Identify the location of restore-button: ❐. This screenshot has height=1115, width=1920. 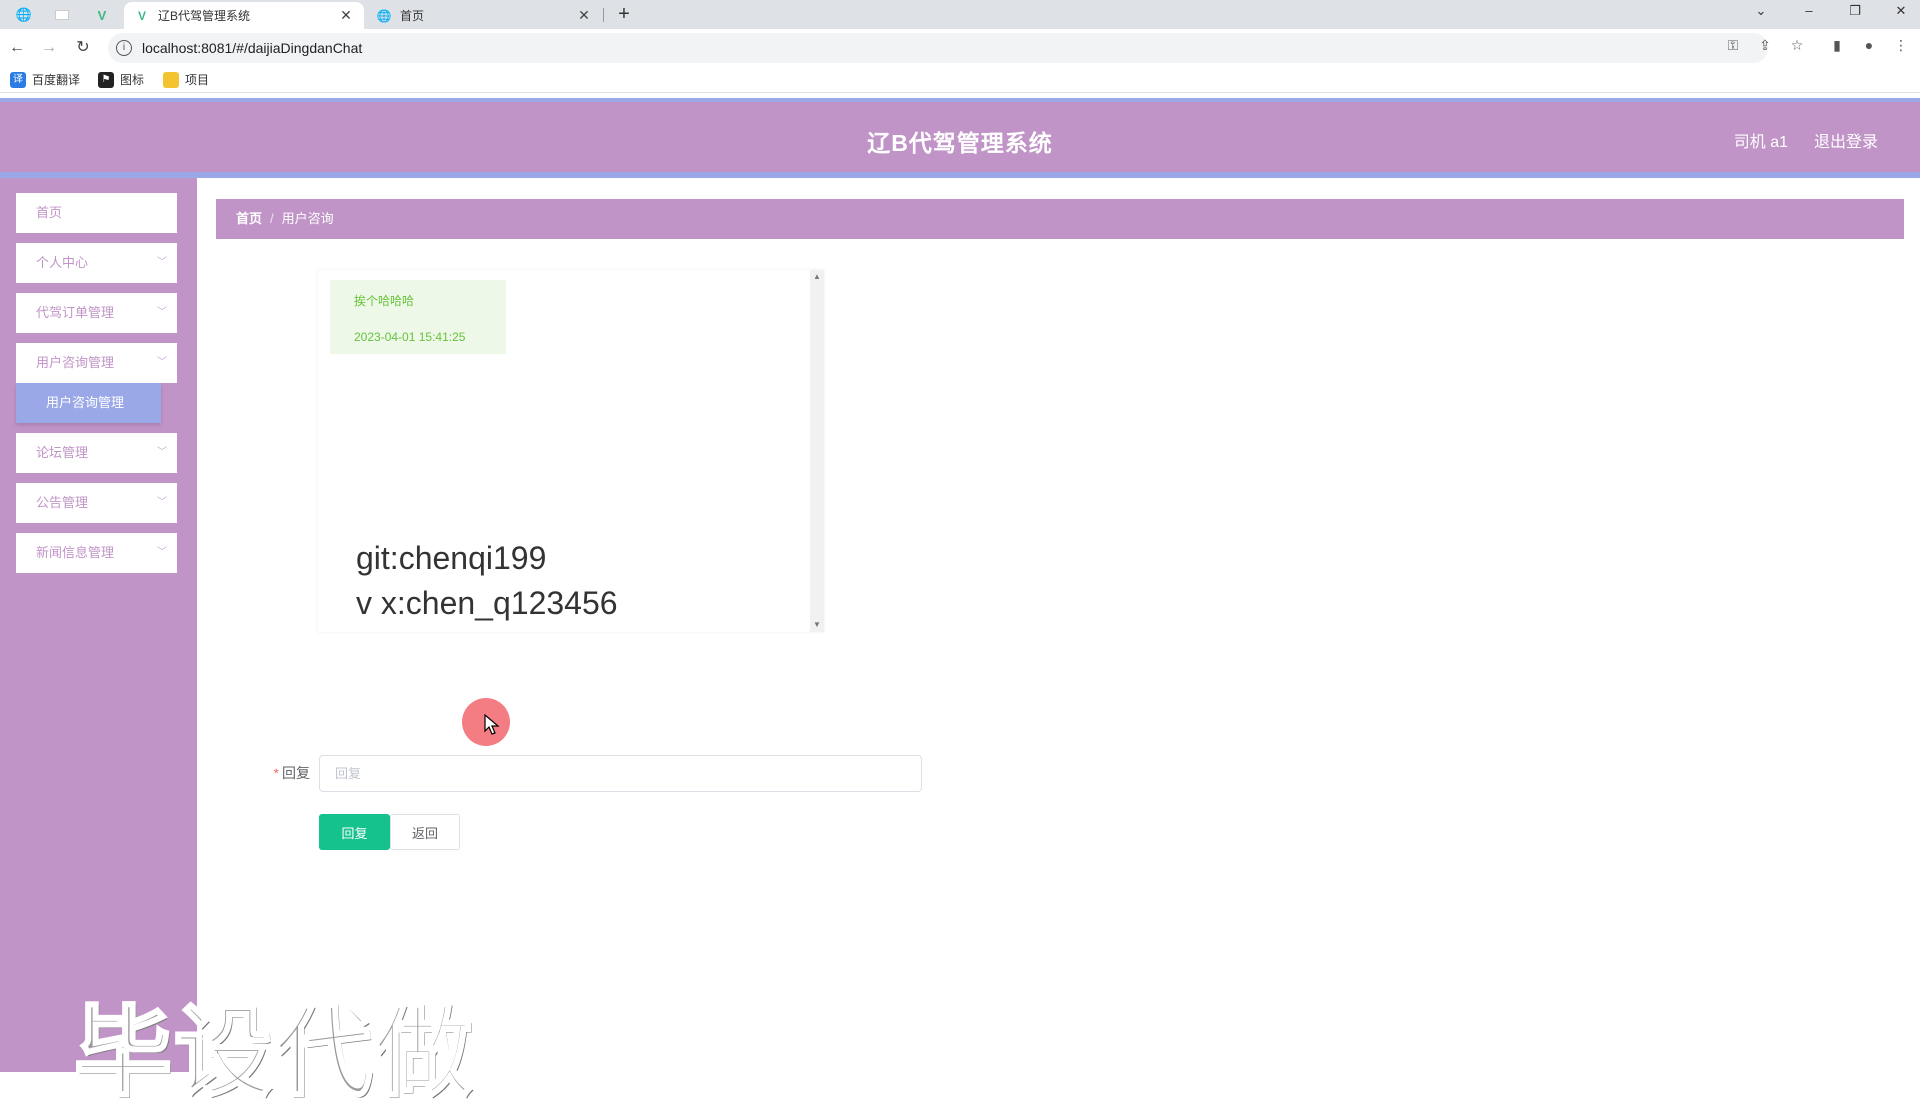
(1855, 11).